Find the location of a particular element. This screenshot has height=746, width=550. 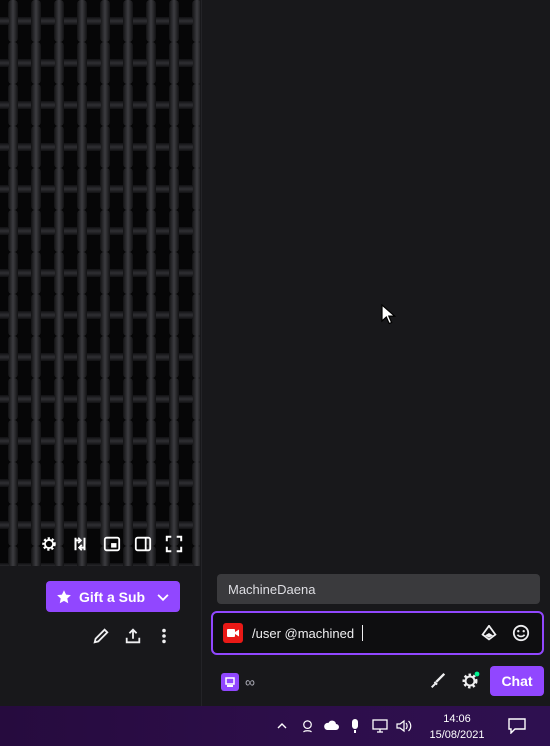

channel-points-value: ∞ is located at coordinates (250, 682).